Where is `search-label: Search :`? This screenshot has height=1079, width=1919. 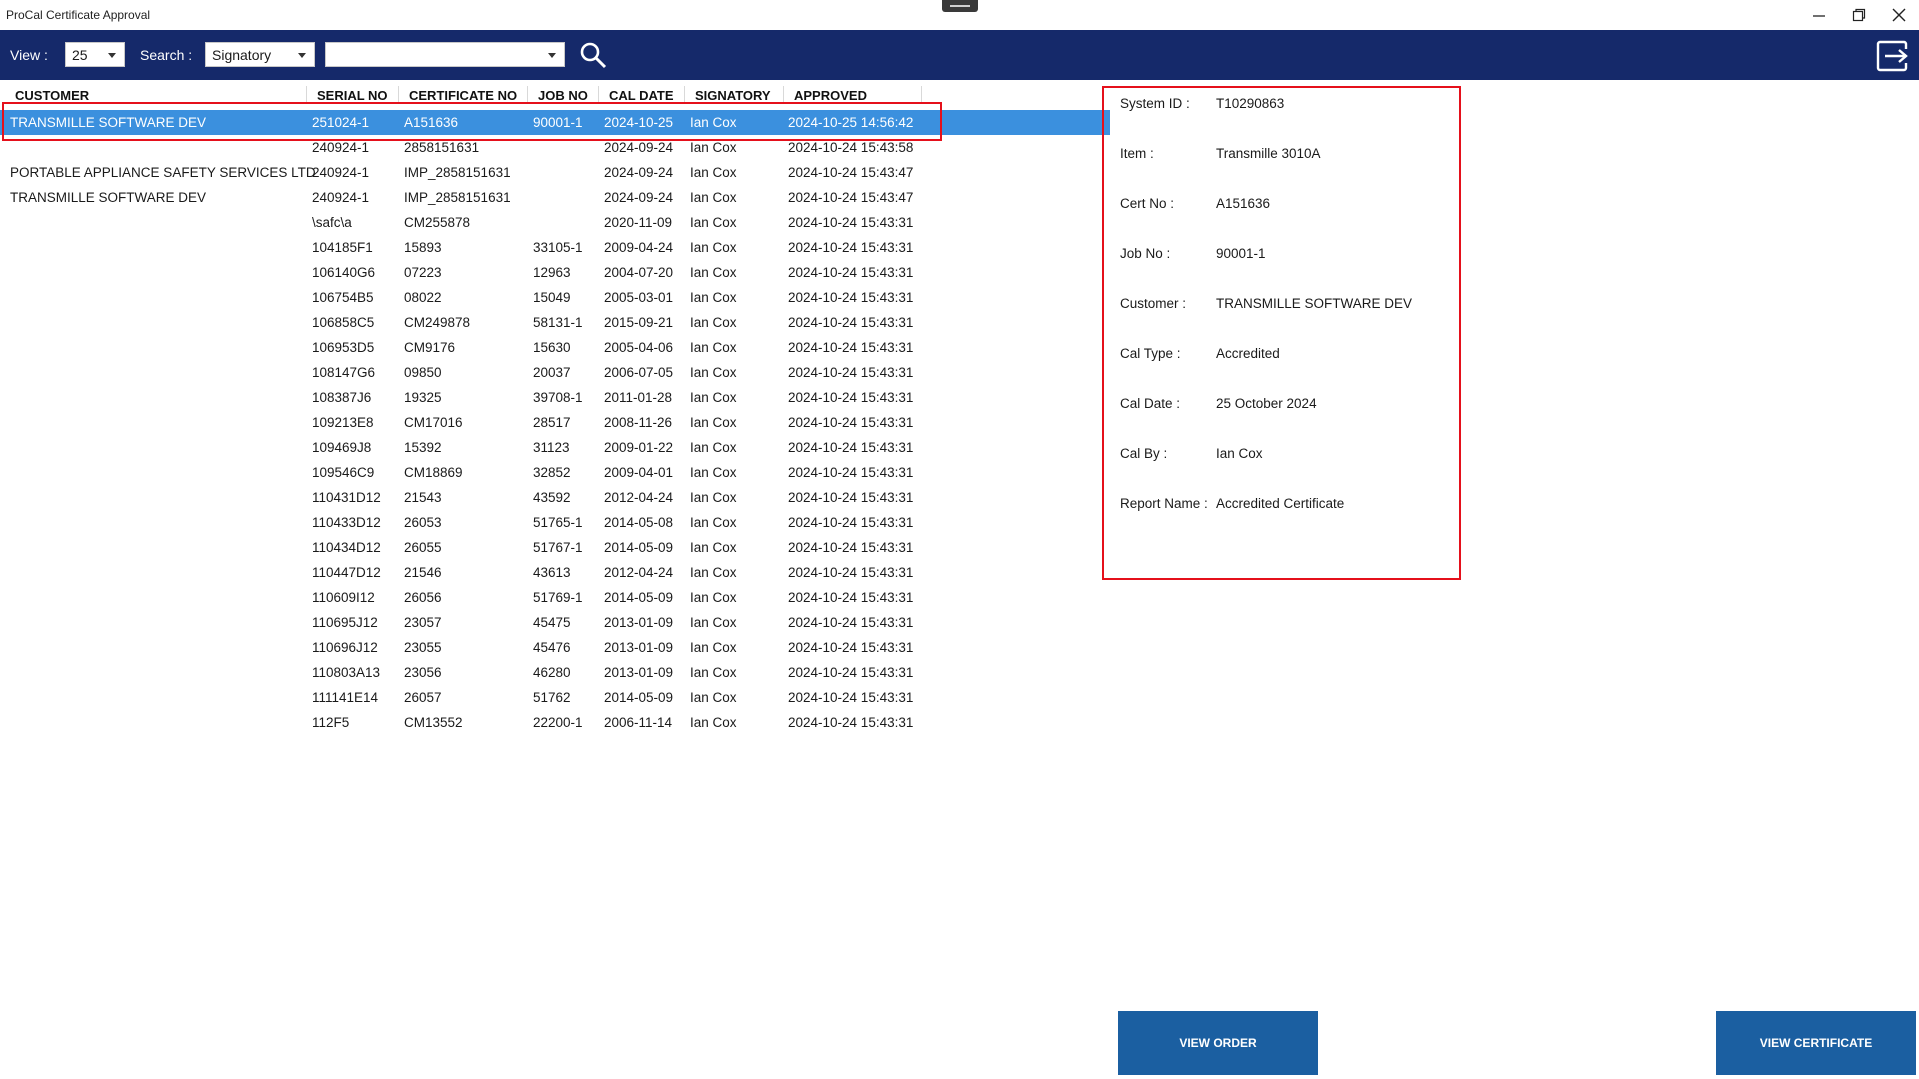 search-label: Search : is located at coordinates (166, 55).